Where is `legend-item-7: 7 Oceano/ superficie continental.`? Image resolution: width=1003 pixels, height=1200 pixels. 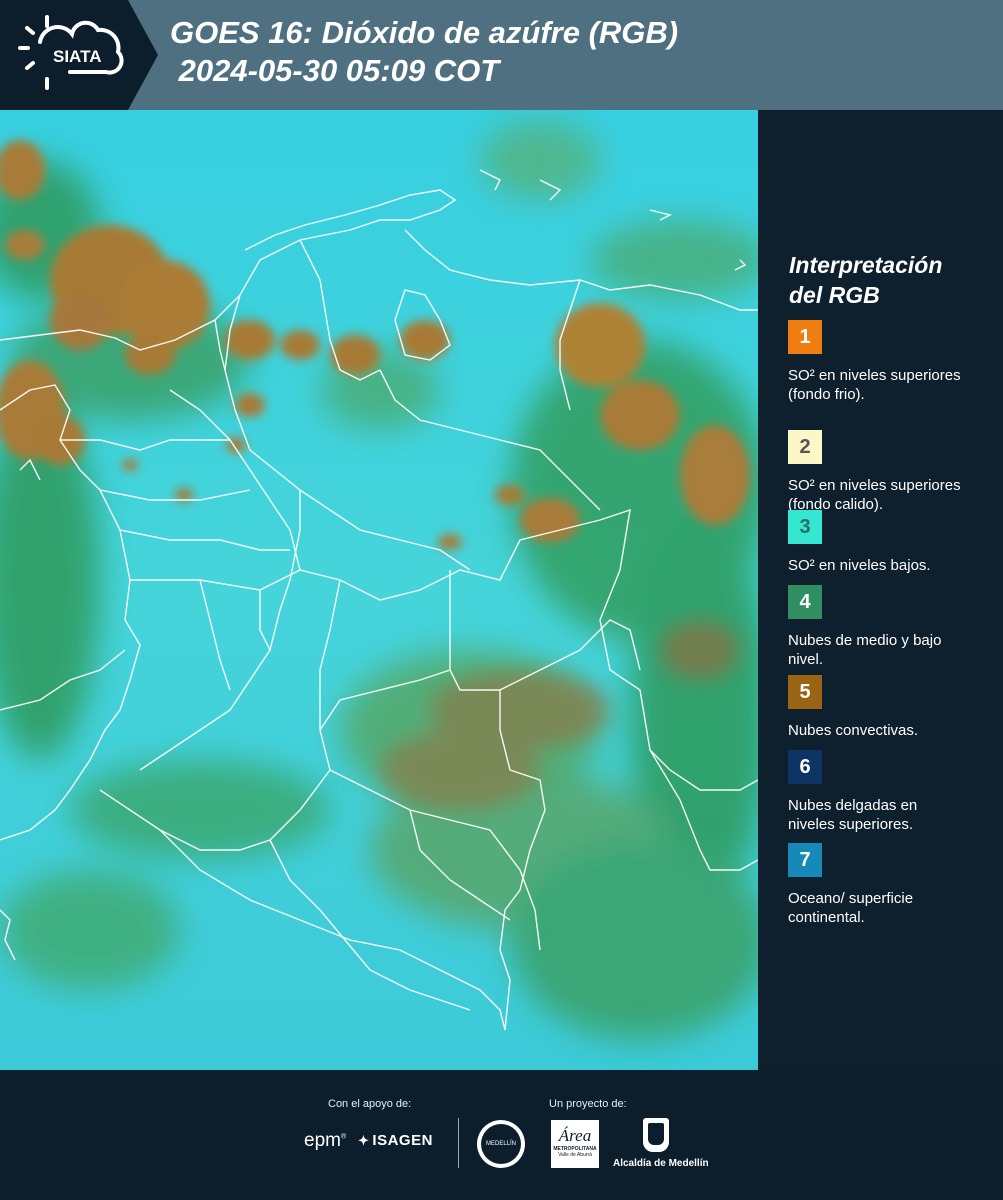
legend-item-7: 7 Oceano/ superficie continental. is located at coordinates (888, 885).